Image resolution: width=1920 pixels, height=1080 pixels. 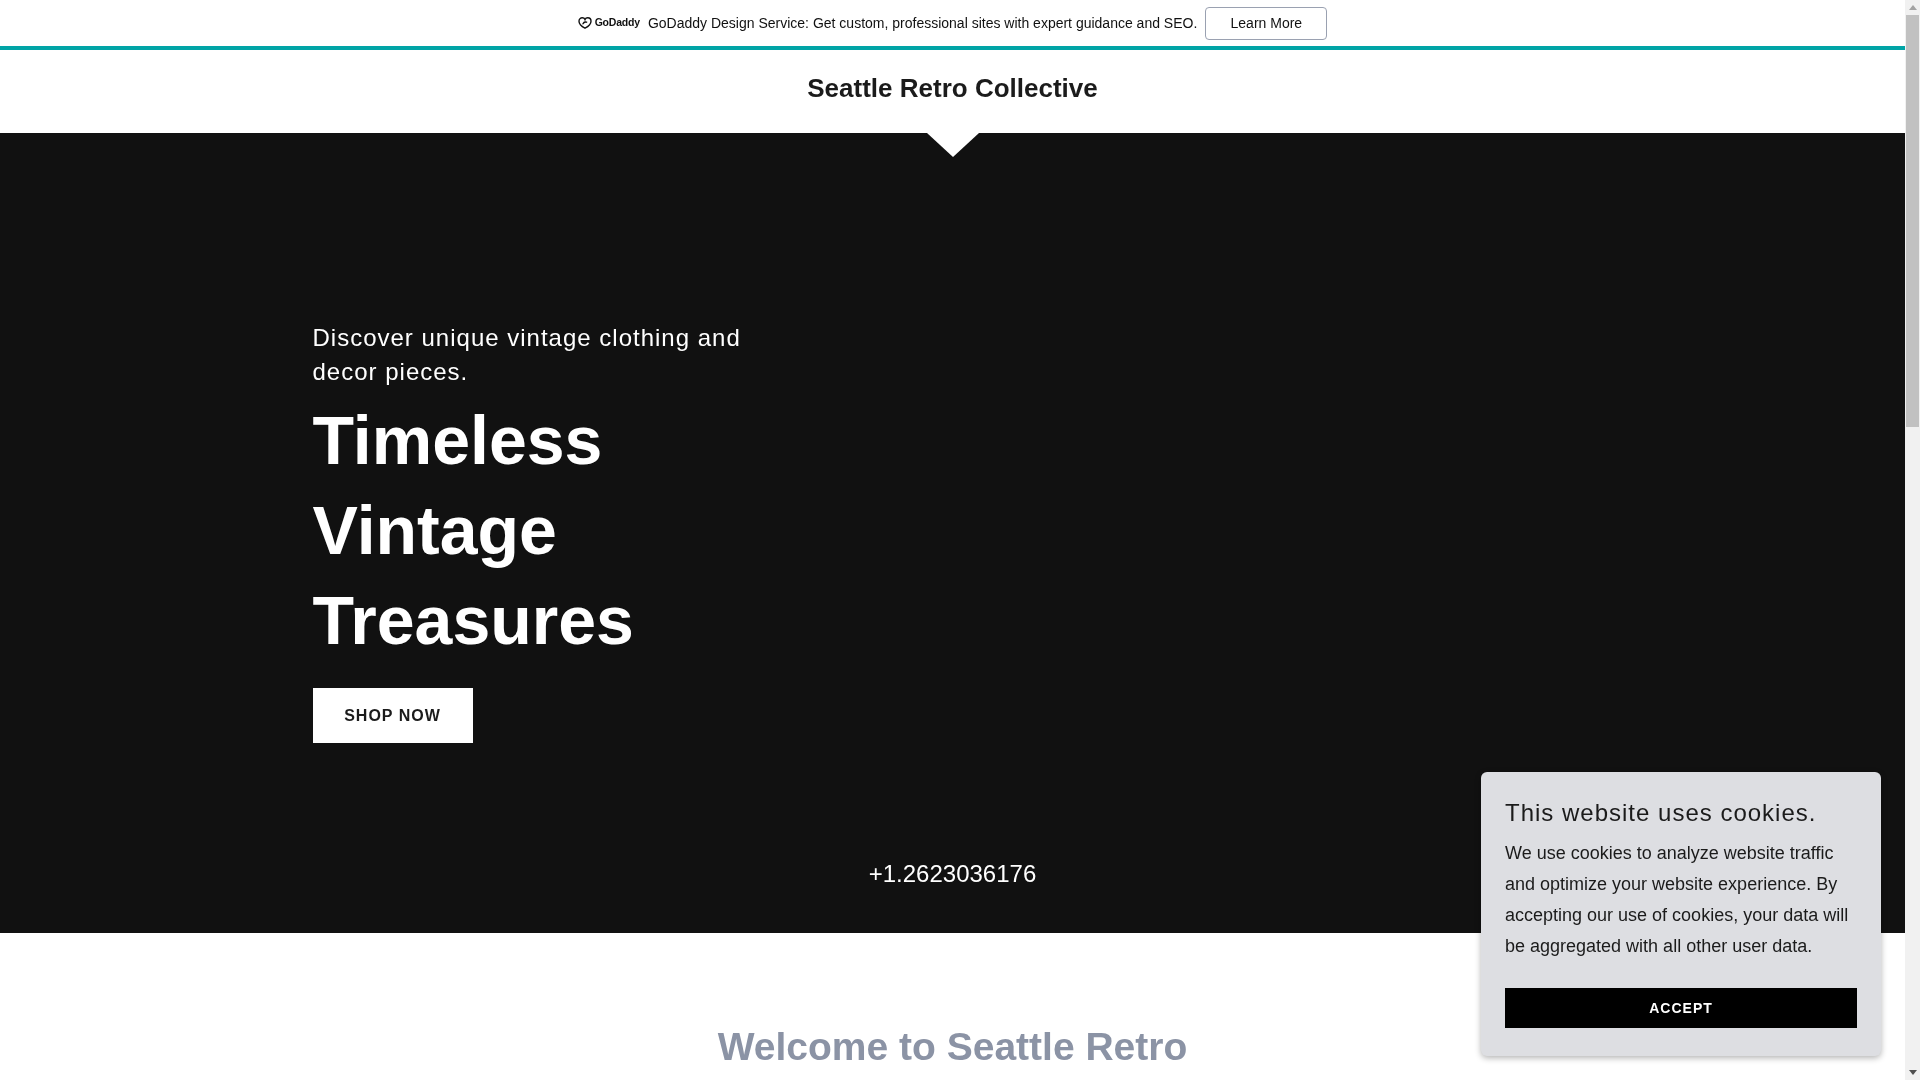 I want to click on logo-icon, so click(x=584, y=23).